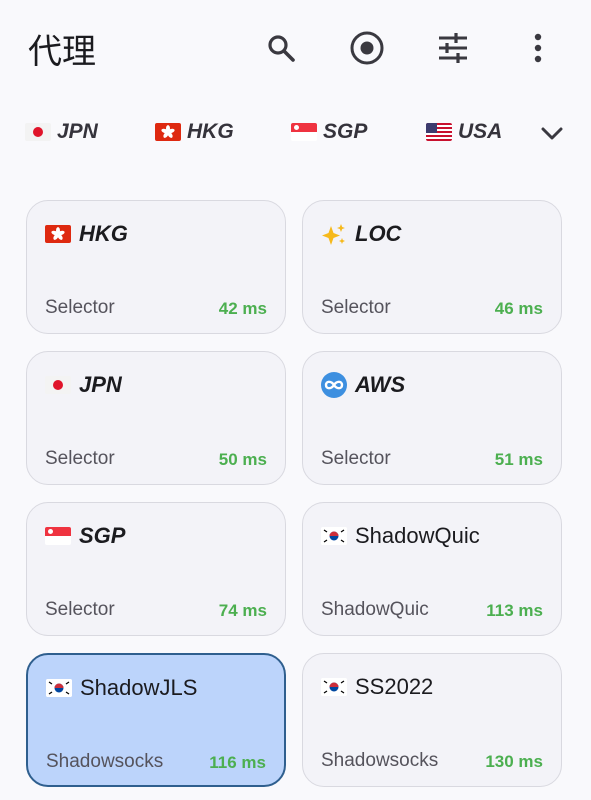 The height and width of the screenshot is (800, 591). I want to click on more-vert-icon, so click(538, 48).